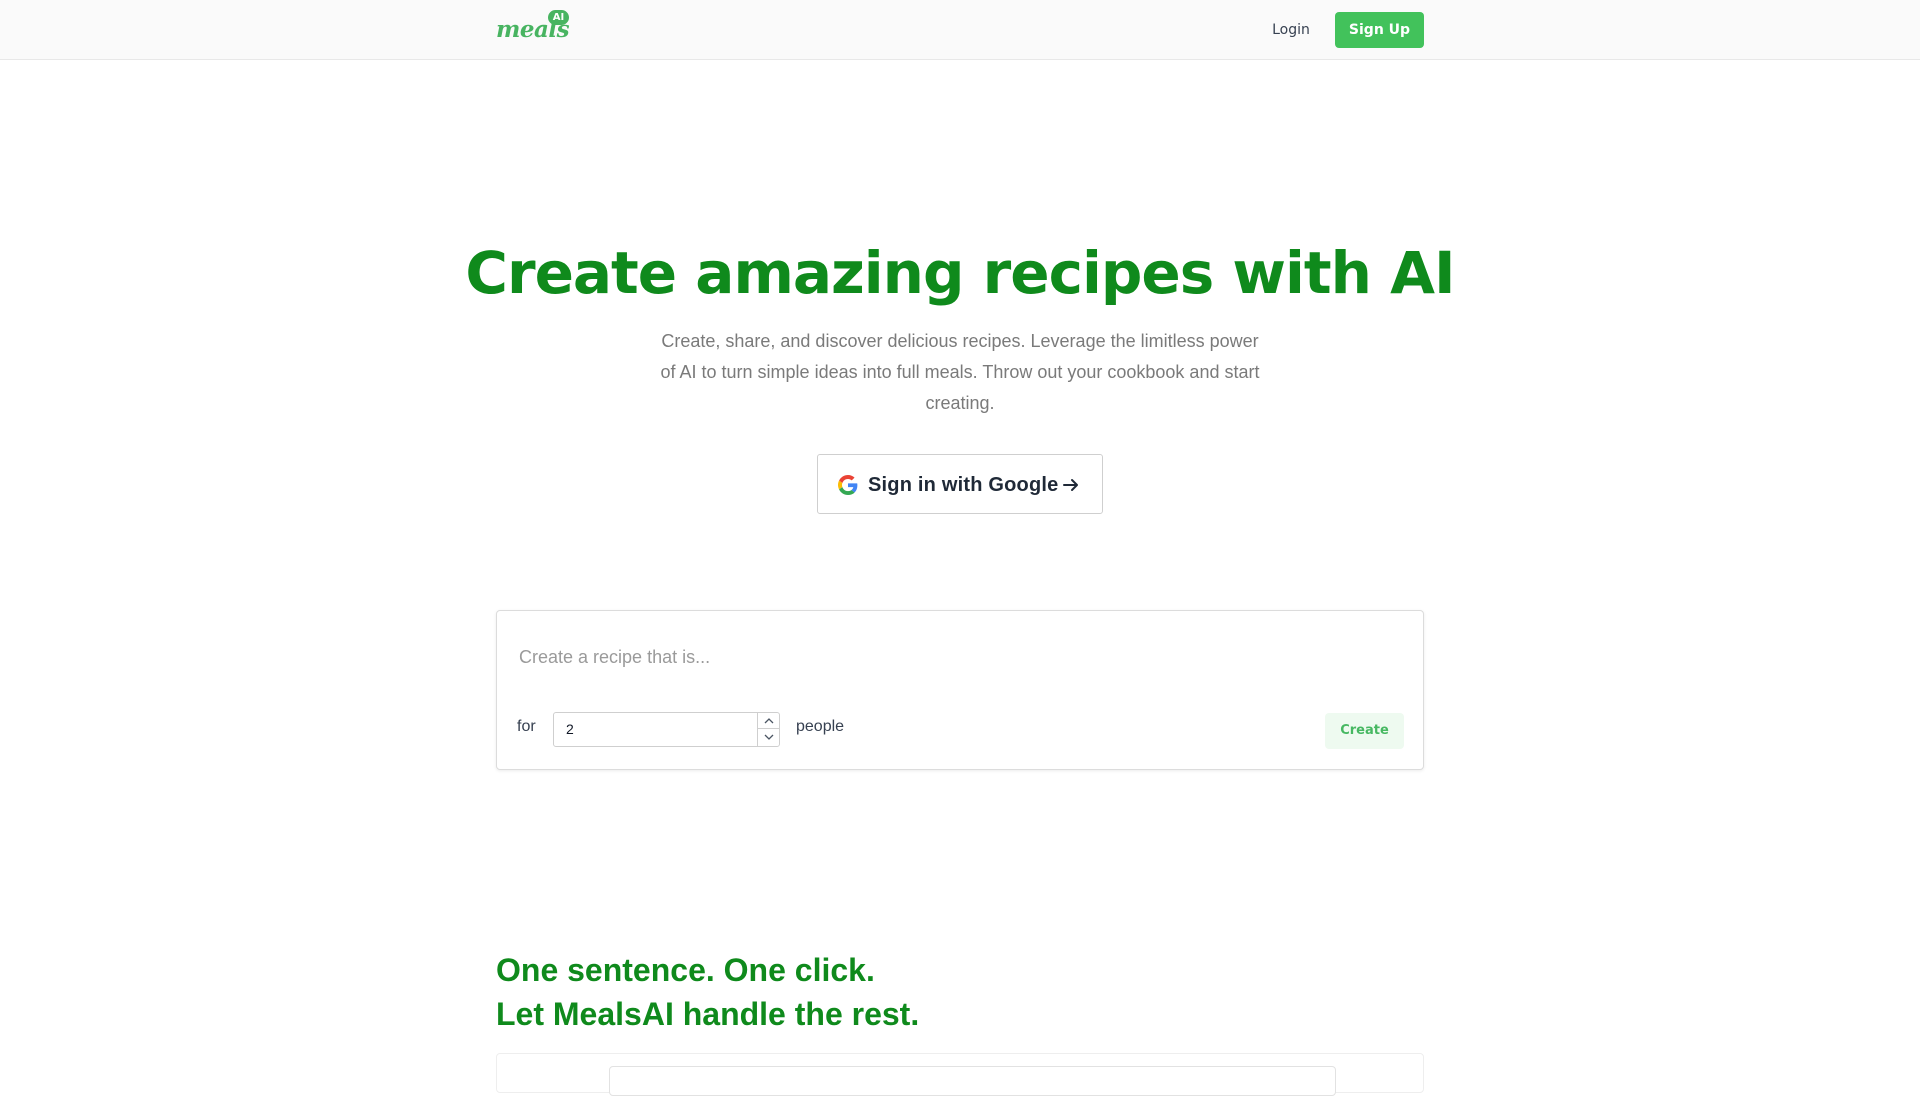  I want to click on chevron-up-icon, so click(769, 721).